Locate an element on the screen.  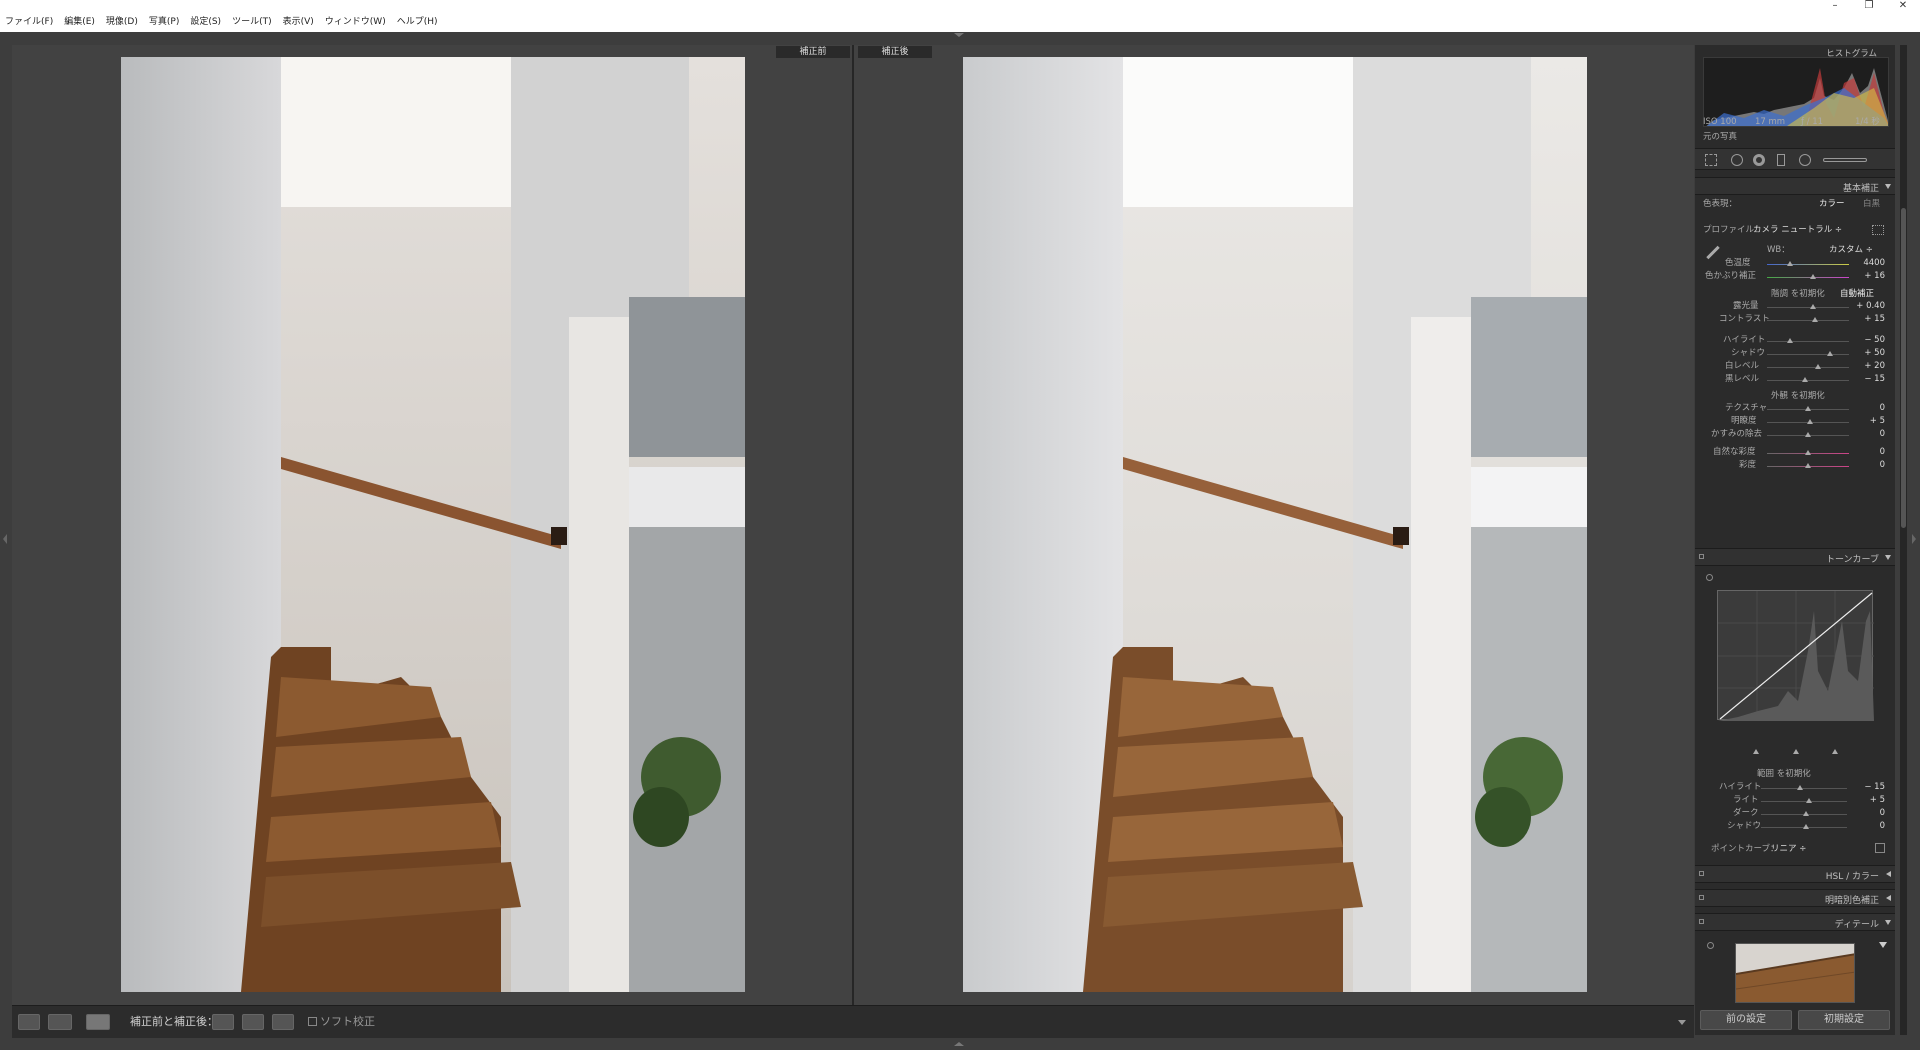
tone-curve-graph is located at coordinates (1795, 655).